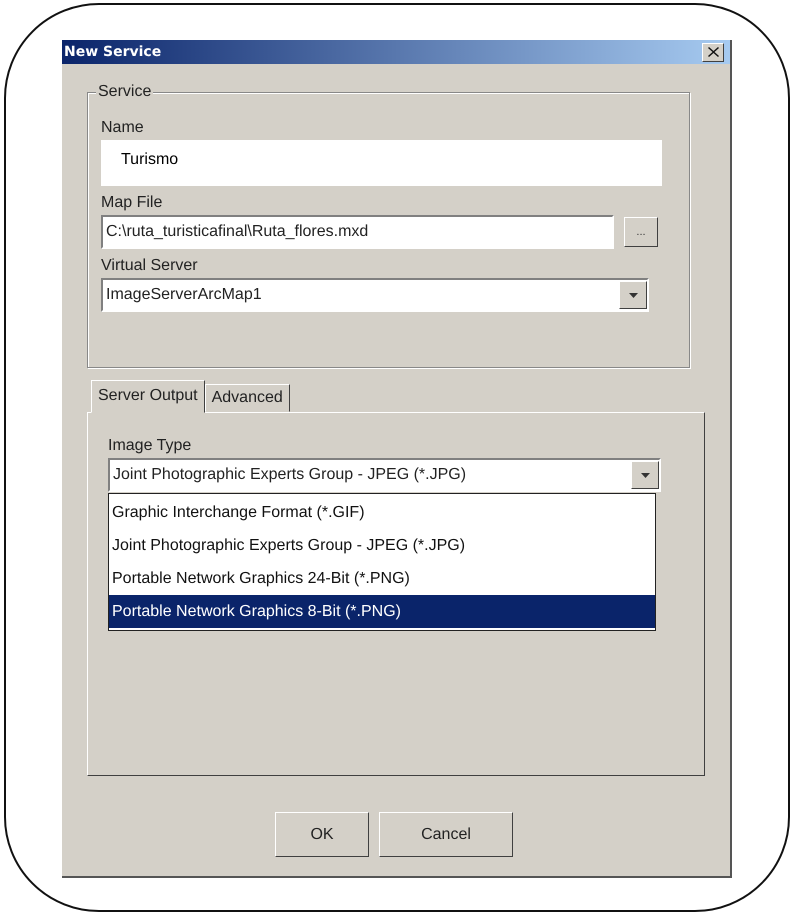 Image resolution: width=792 pixels, height=915 pixels. I want to click on dialog-button: Cancel, so click(446, 834).